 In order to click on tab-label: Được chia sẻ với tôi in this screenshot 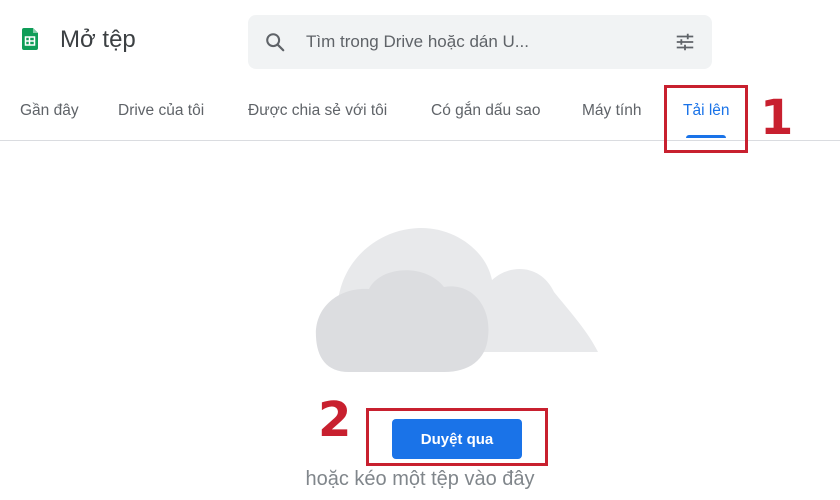, I will do `click(318, 110)`.